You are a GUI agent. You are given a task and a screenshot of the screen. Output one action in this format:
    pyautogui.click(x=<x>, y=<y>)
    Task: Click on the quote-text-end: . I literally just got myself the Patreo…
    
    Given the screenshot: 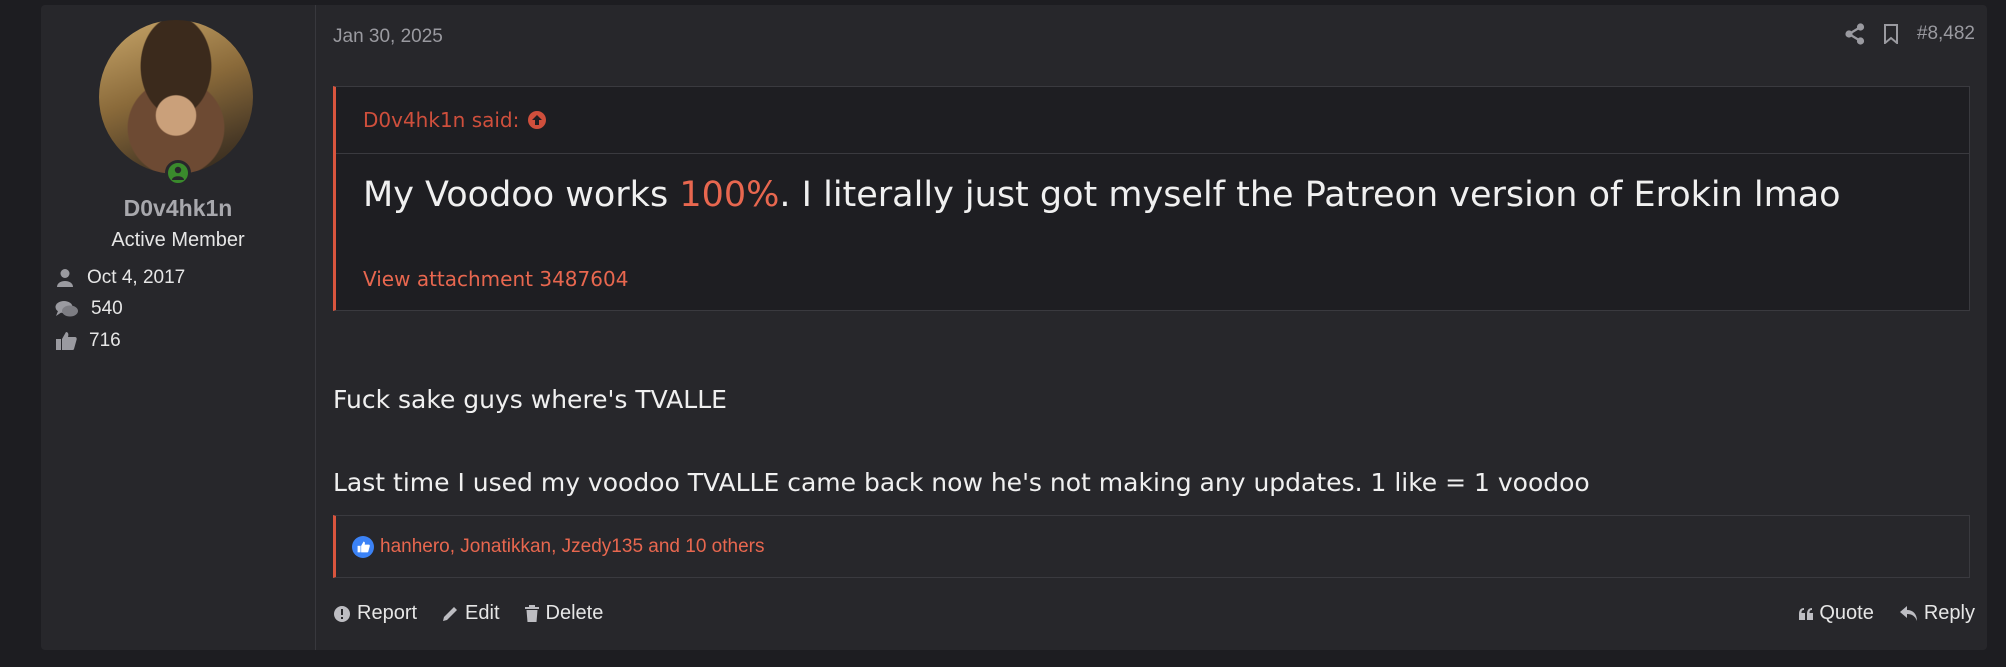 What is the action you would take?
    pyautogui.click(x=1310, y=195)
    